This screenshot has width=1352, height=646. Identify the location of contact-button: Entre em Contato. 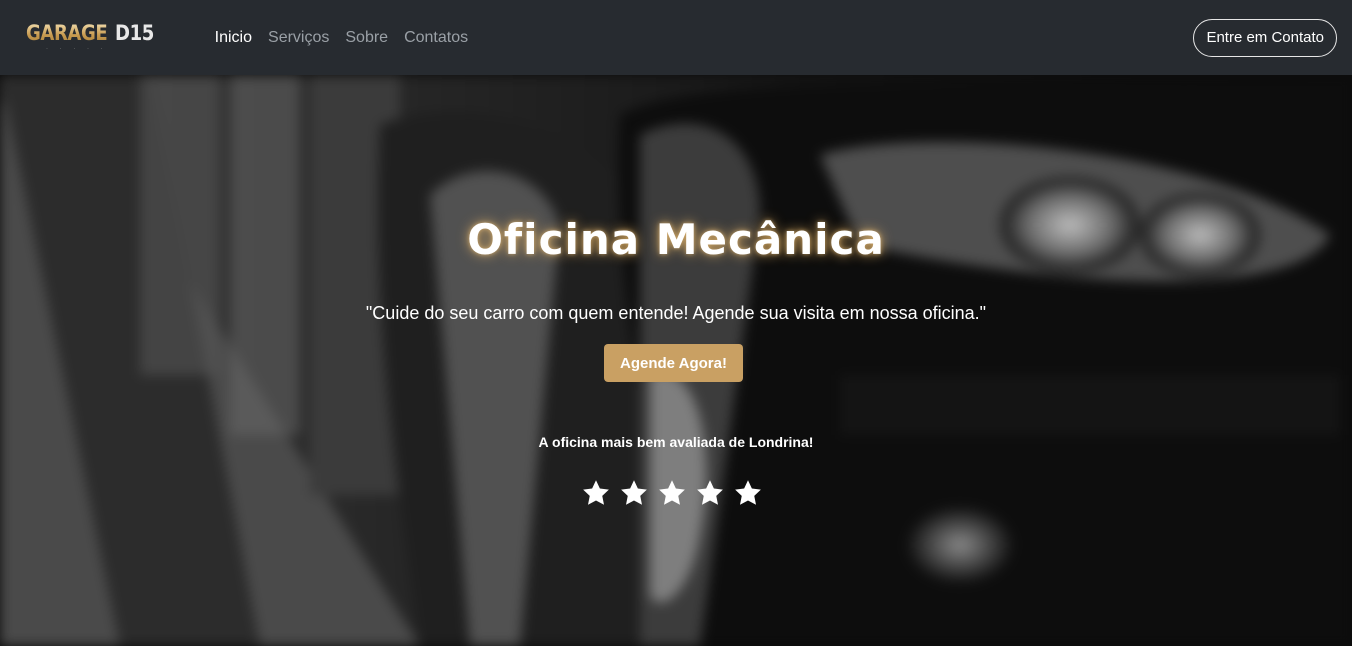
(1265, 37).